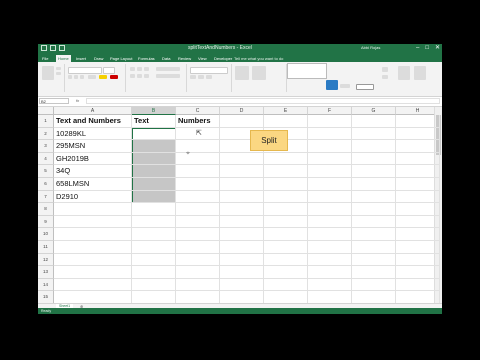 This screenshot has height=360, width=480. What do you see at coordinates (93, 272) in the screenshot?
I see `cell-a13` at bounding box center [93, 272].